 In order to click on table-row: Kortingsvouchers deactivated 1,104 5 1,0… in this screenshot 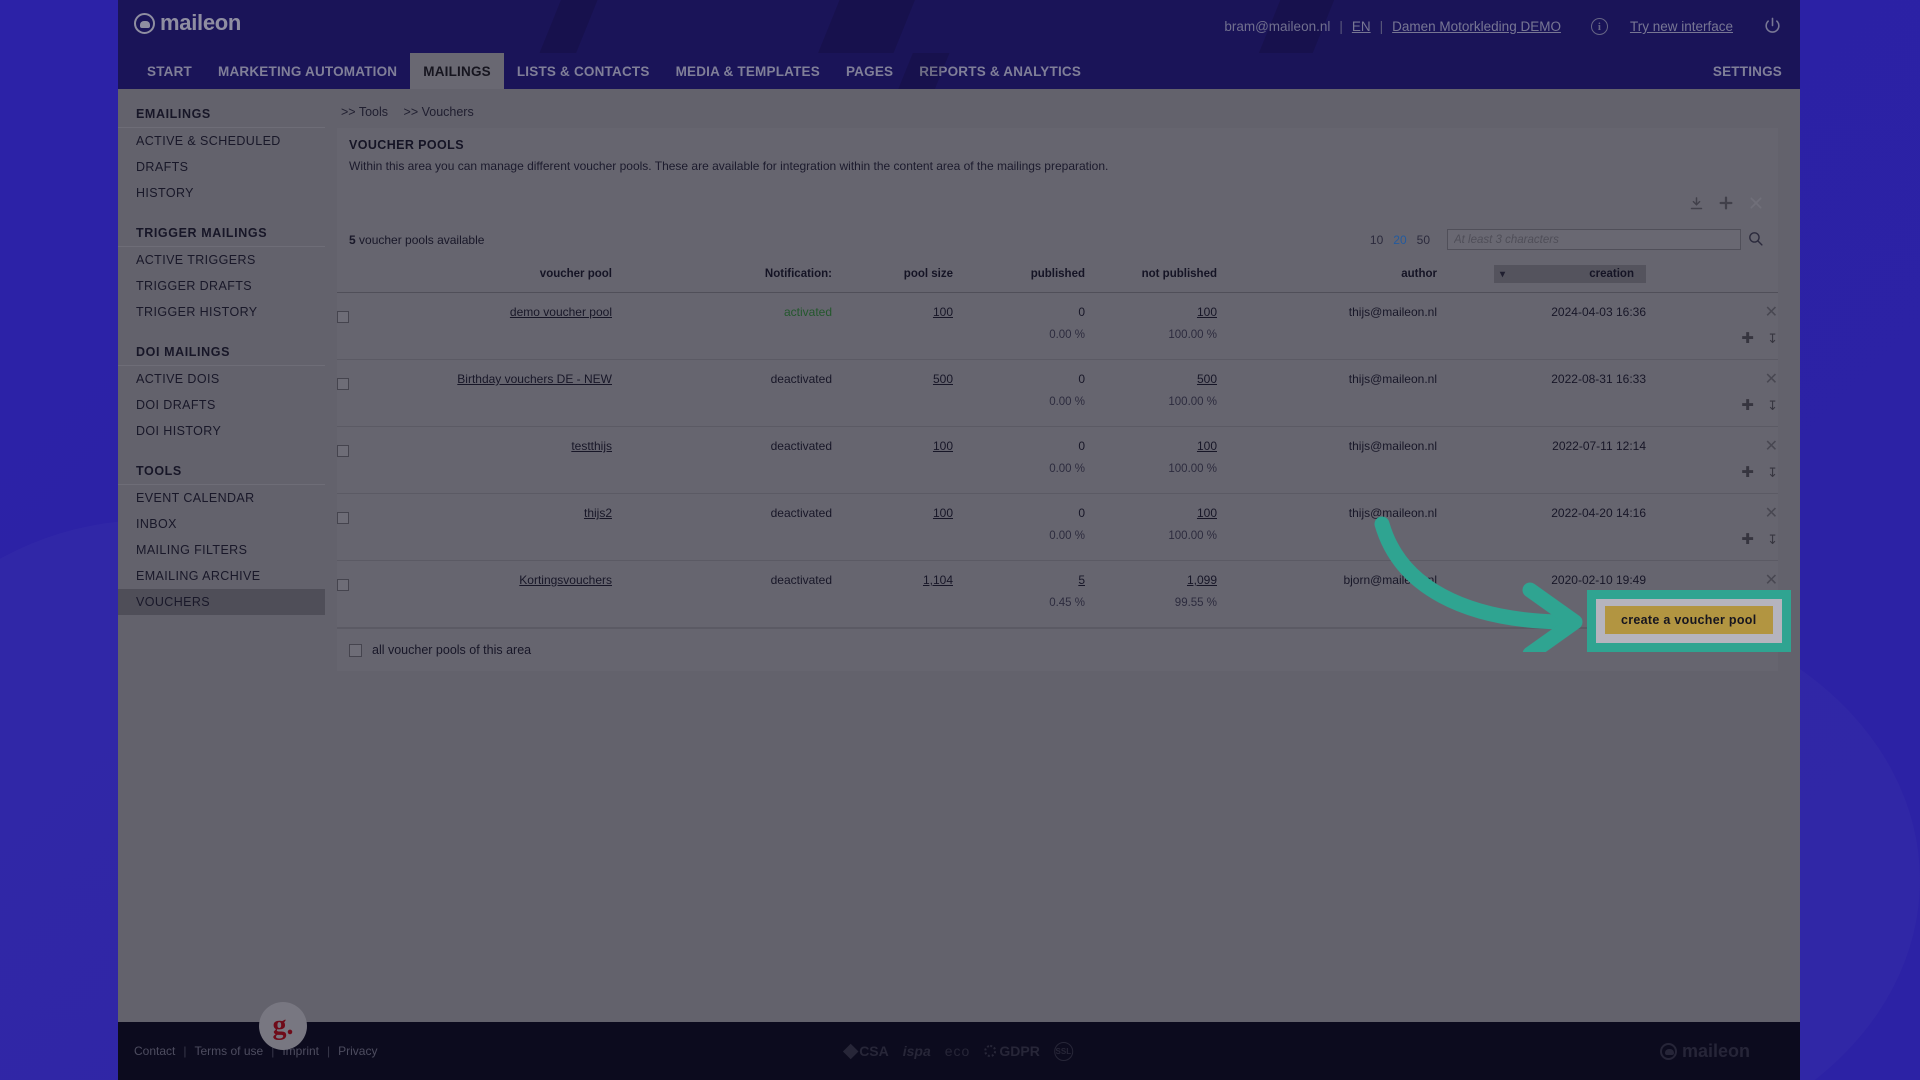, I will do `click(1057, 576)`.